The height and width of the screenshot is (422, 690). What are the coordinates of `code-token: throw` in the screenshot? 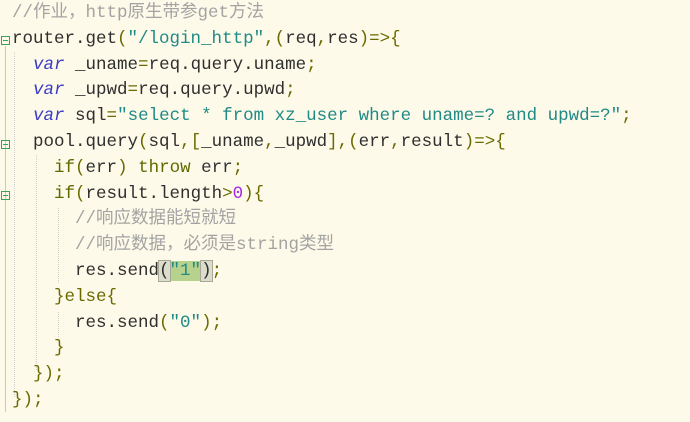 It's located at (159, 167).